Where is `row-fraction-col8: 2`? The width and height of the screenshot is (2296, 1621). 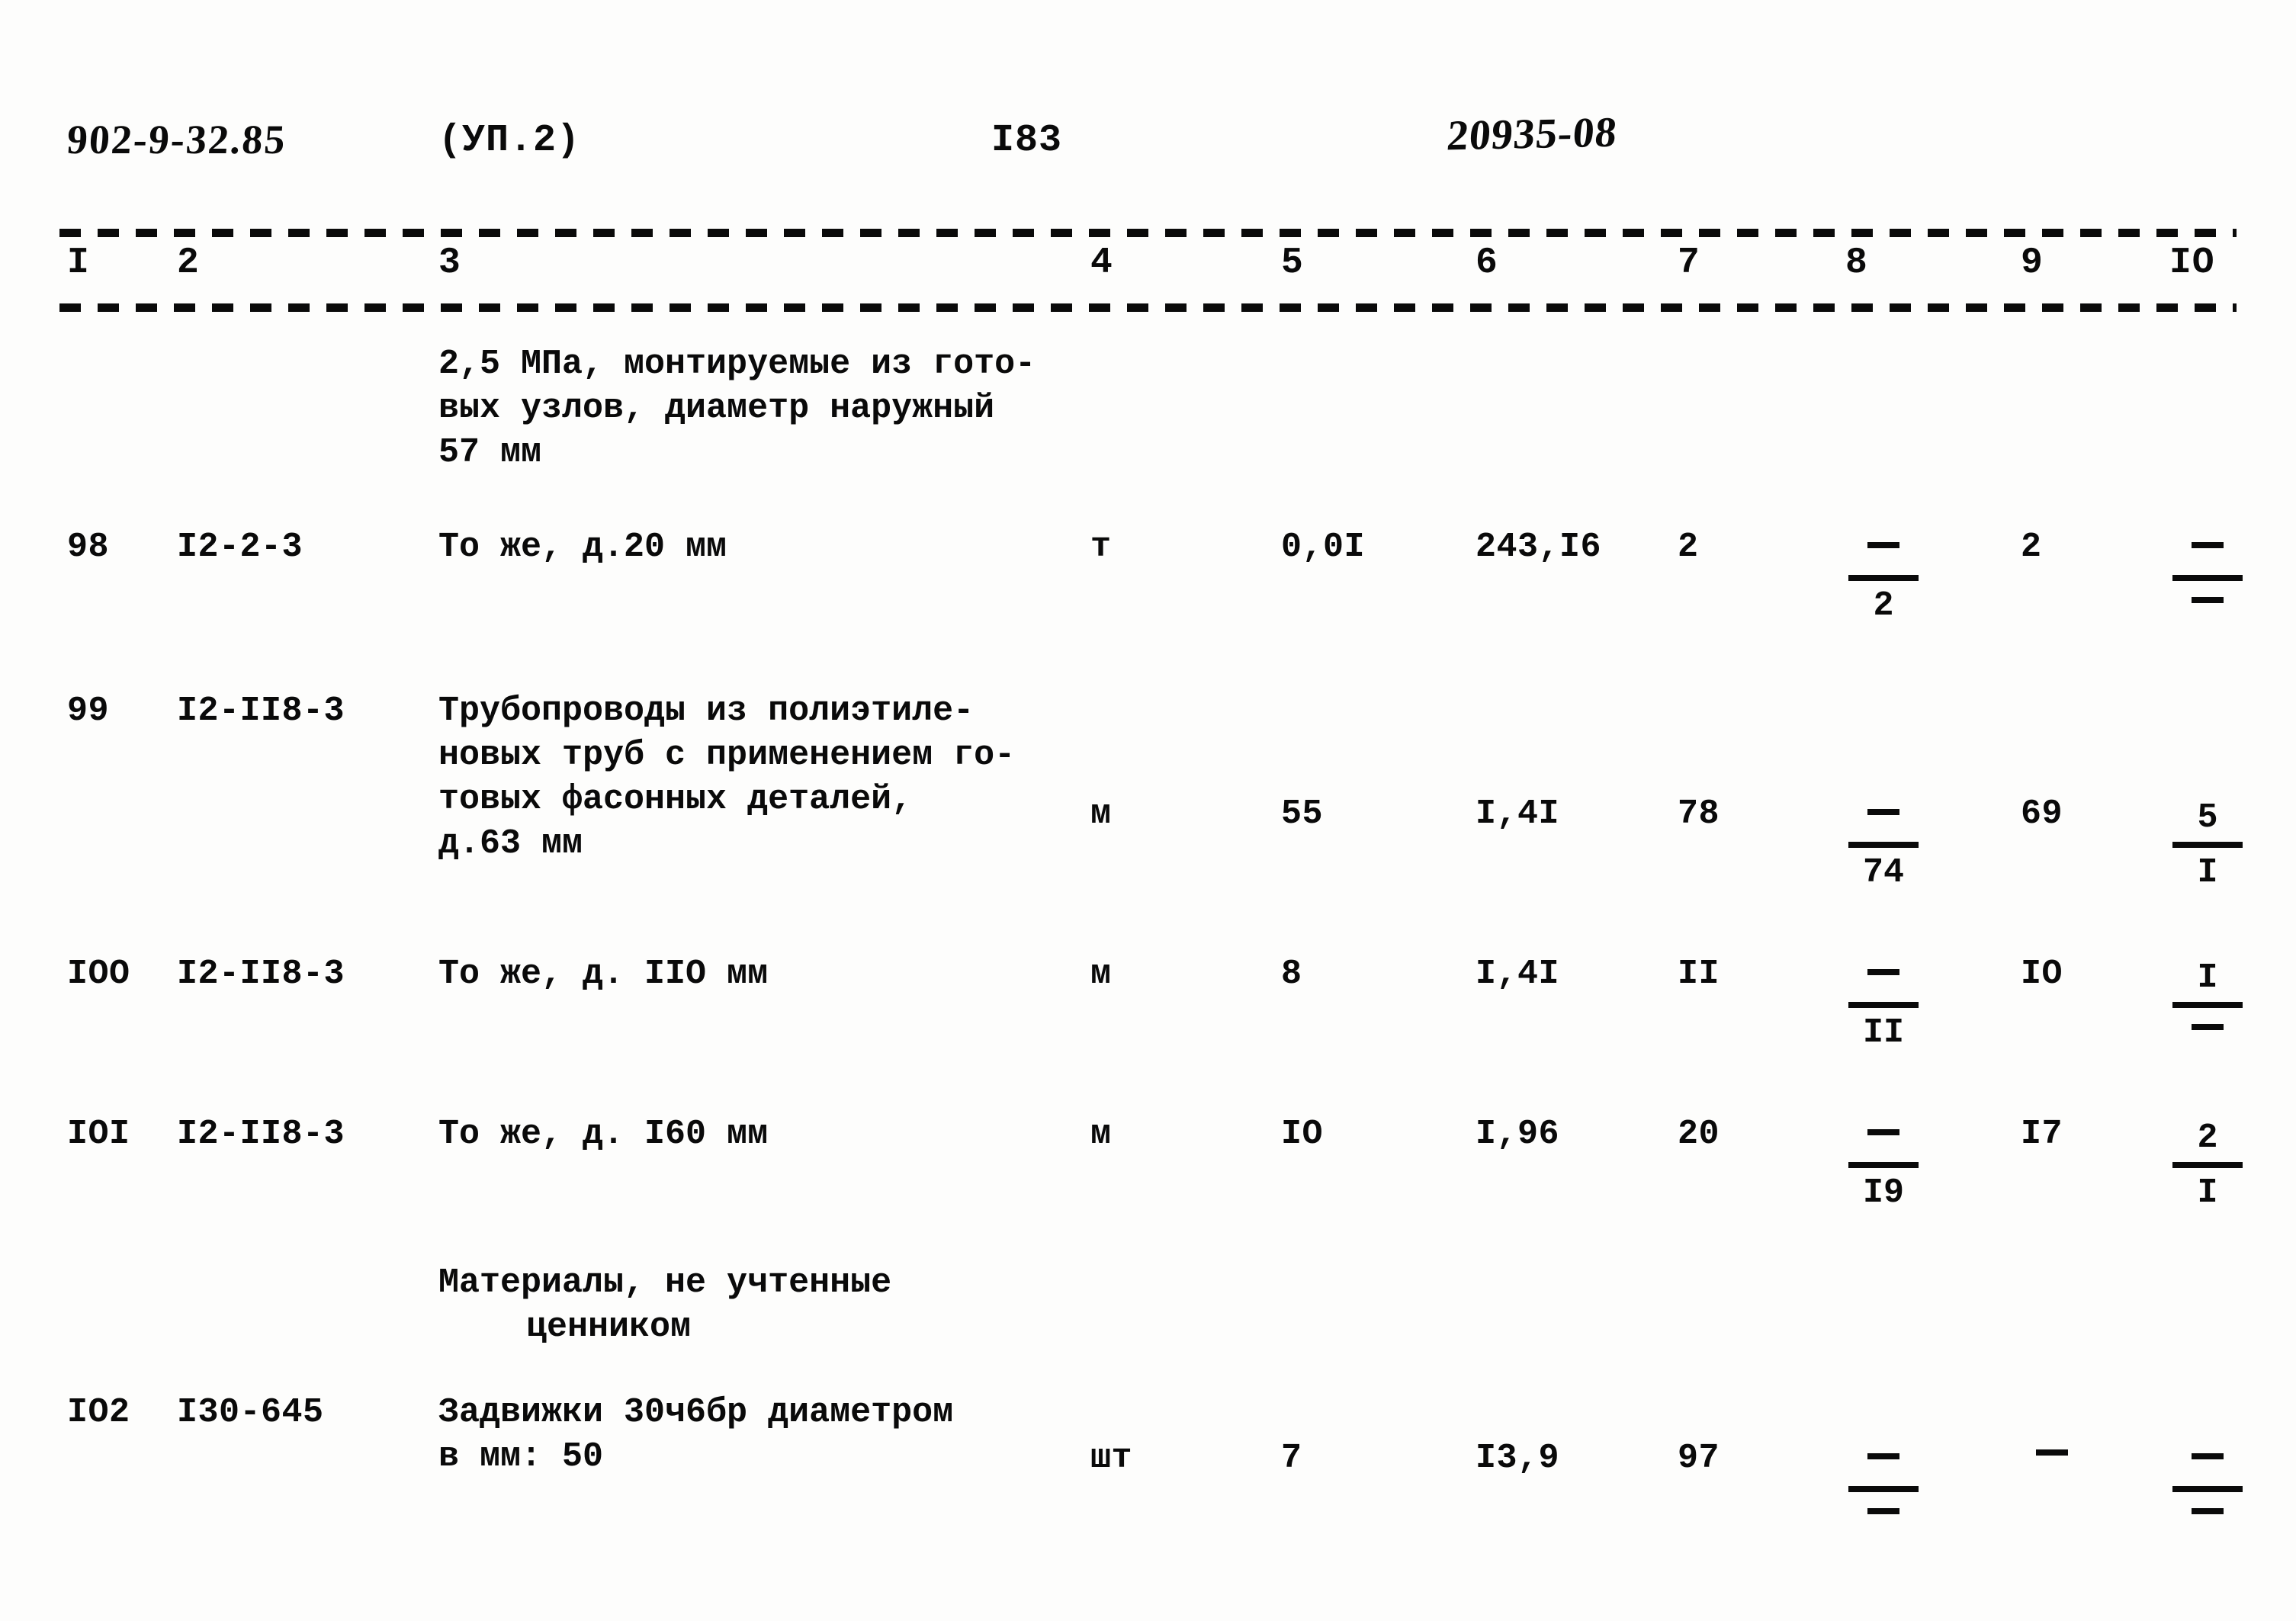
row-fraction-col8: 2 is located at coordinates (1883, 578).